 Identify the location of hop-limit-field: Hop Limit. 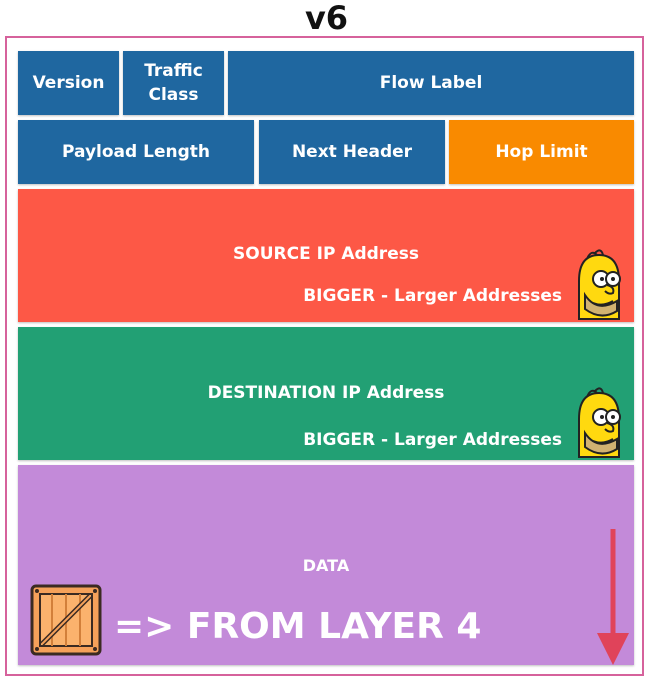
(541, 152).